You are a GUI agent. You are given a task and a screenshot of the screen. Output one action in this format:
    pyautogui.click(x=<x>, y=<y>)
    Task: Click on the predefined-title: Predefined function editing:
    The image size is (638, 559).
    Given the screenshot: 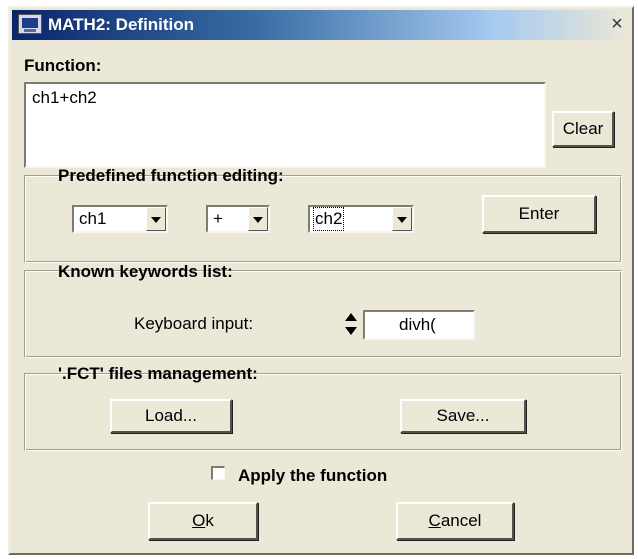 What is the action you would take?
    pyautogui.click(x=171, y=175)
    